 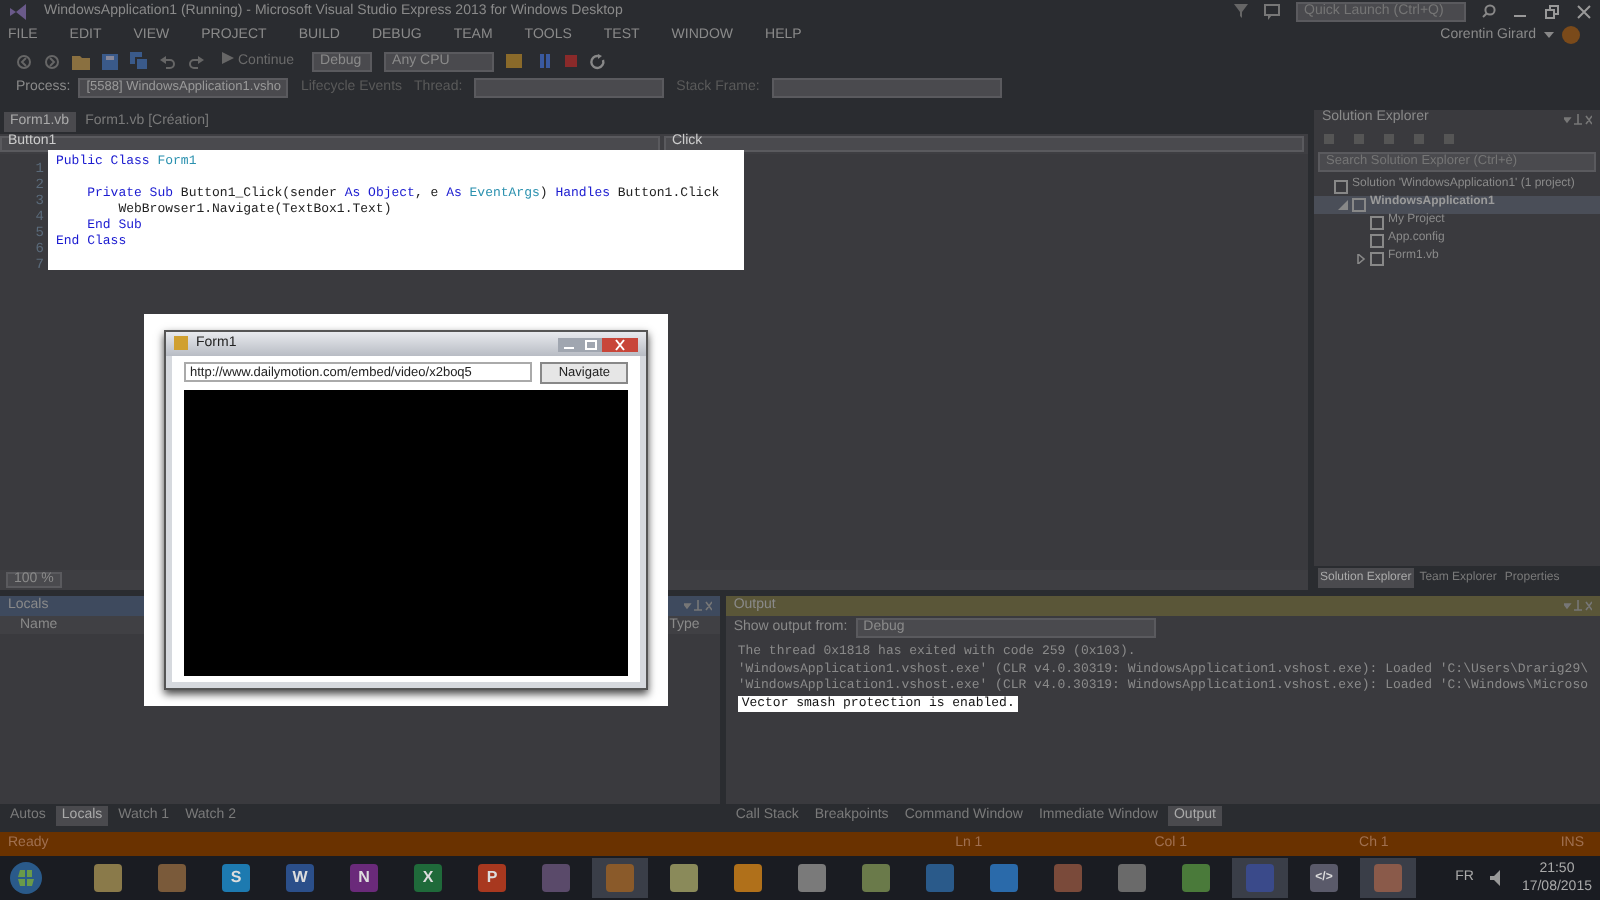 What do you see at coordinates (236, 878) in the screenshot?
I see `taskbar-app: S` at bounding box center [236, 878].